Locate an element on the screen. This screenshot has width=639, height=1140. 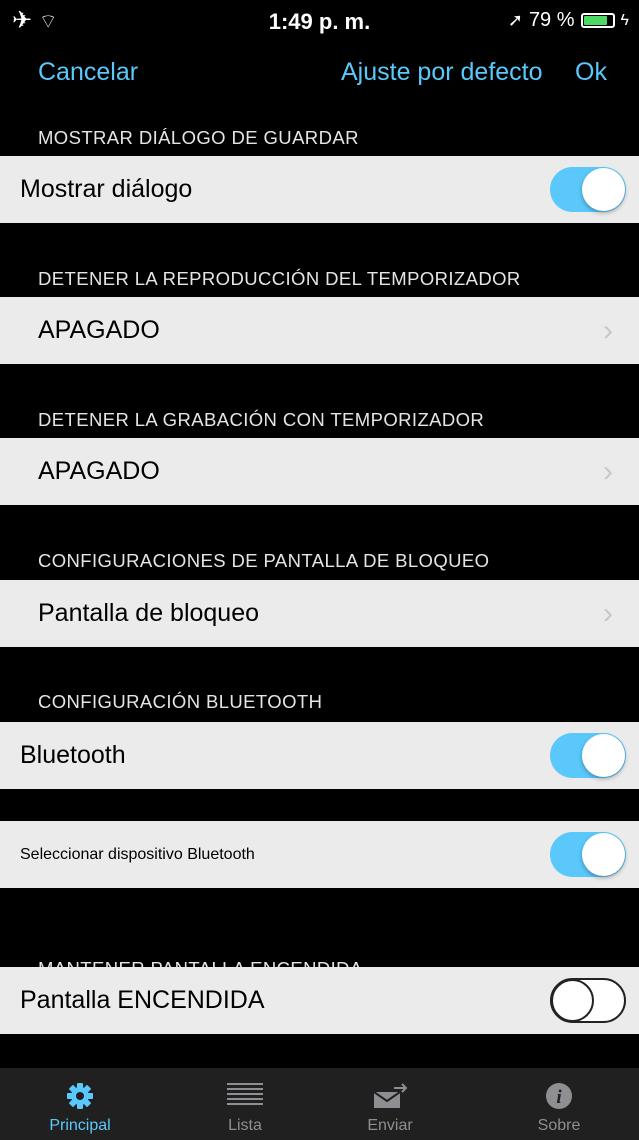
screen-on-toggle is located at coordinates (588, 1000).